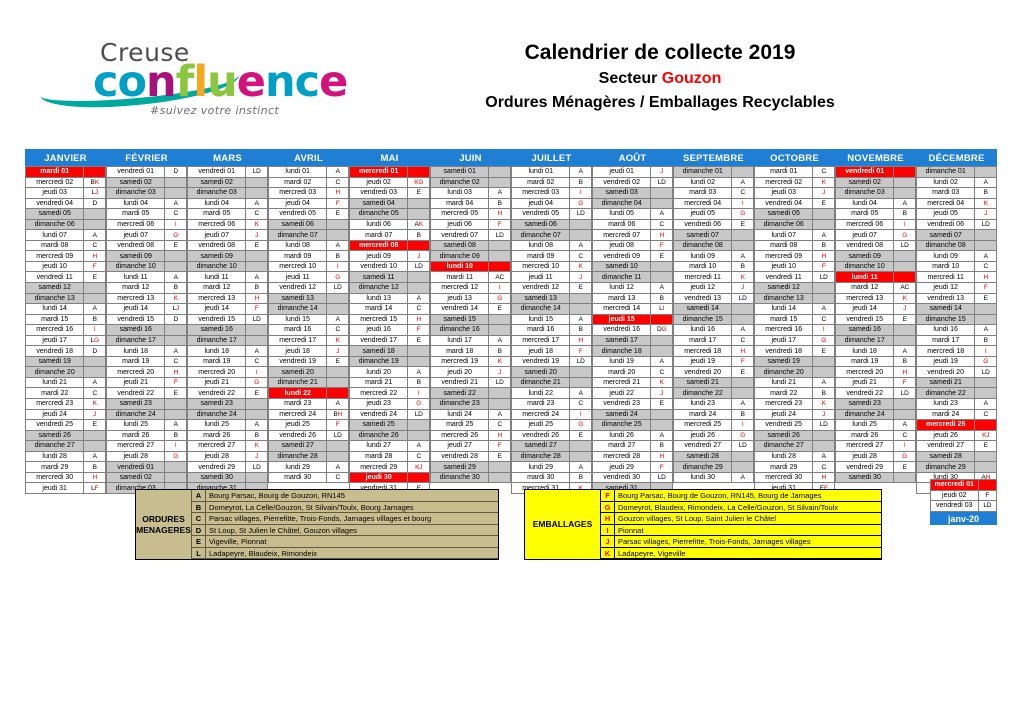  Describe the element at coordinates (904, 361) in the screenshot. I see `collection-code: B` at that location.